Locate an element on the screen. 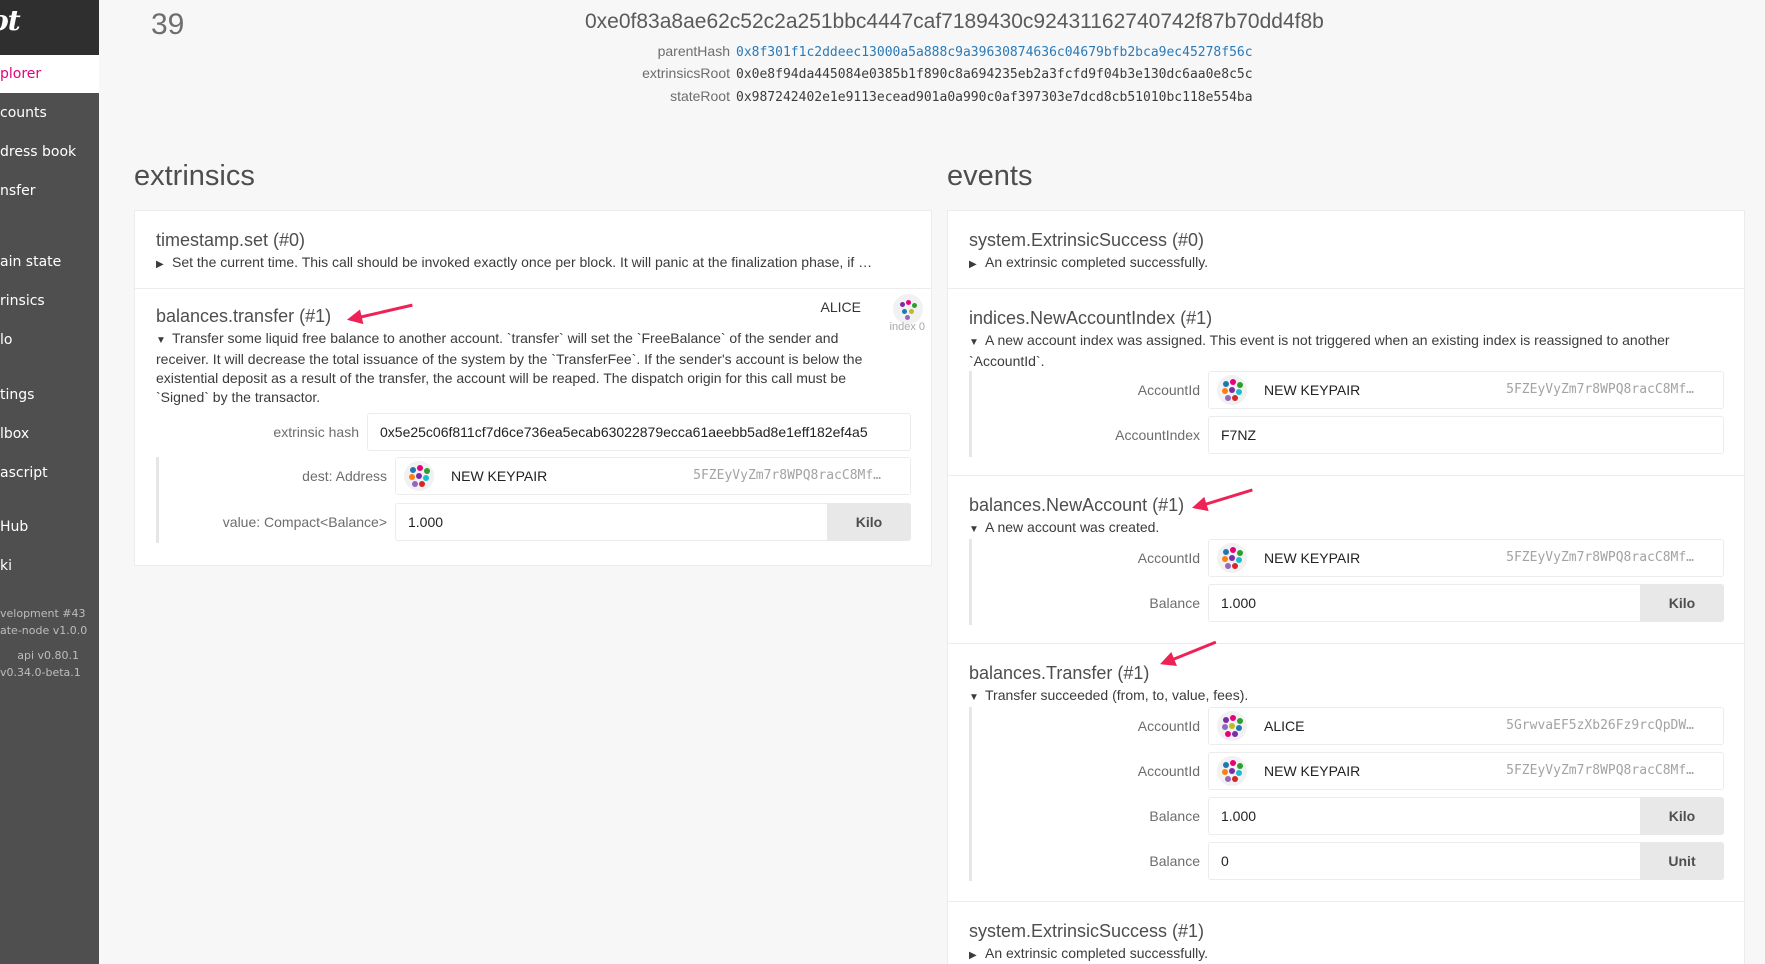 Image resolution: width=1765 pixels, height=964 pixels. sidebar-item-explorer: plorer is located at coordinates (49, 74).